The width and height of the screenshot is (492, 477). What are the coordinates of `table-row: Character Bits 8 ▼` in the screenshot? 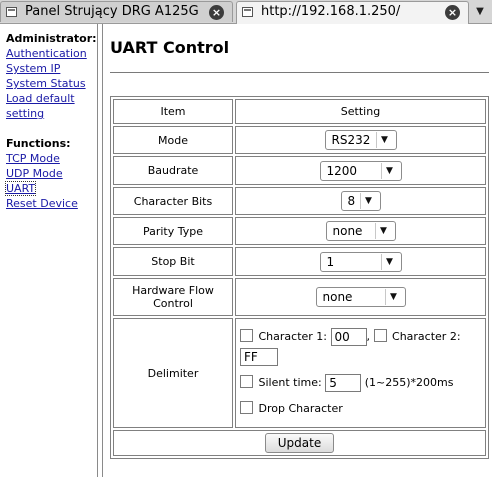 It's located at (299, 201).